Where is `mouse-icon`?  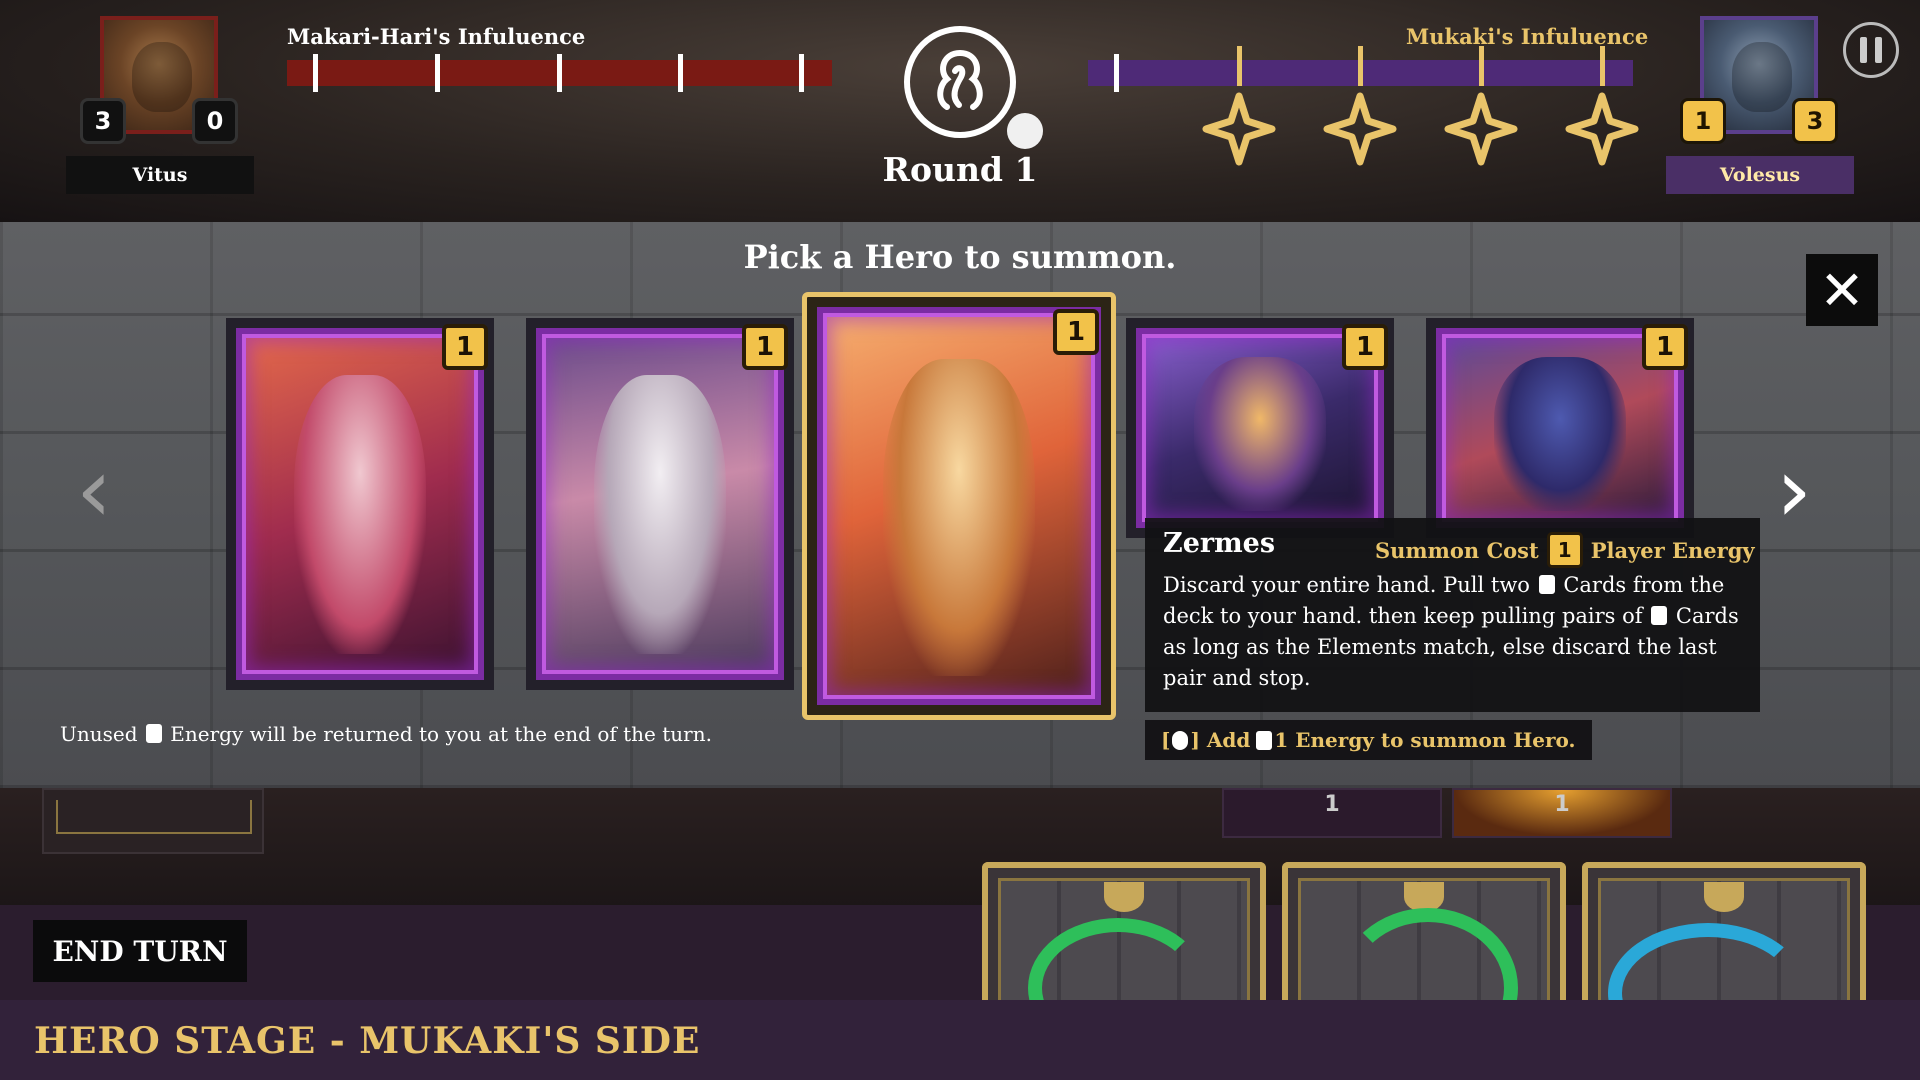
mouse-icon is located at coordinates (1180, 740).